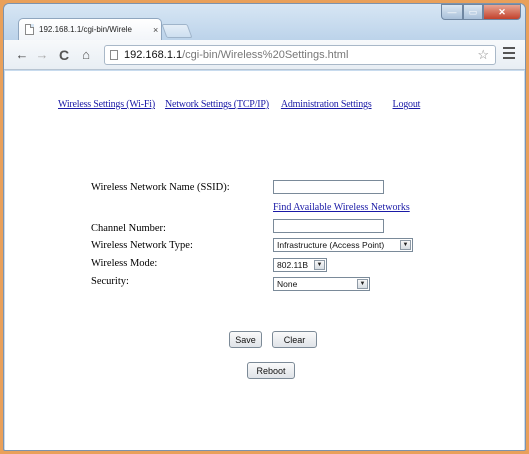 The height and width of the screenshot is (454, 529). Describe the element at coordinates (85, 29) in the screenshot. I see `tab-title: 192.168.1.1/cgi-bin/Wirele` at that location.